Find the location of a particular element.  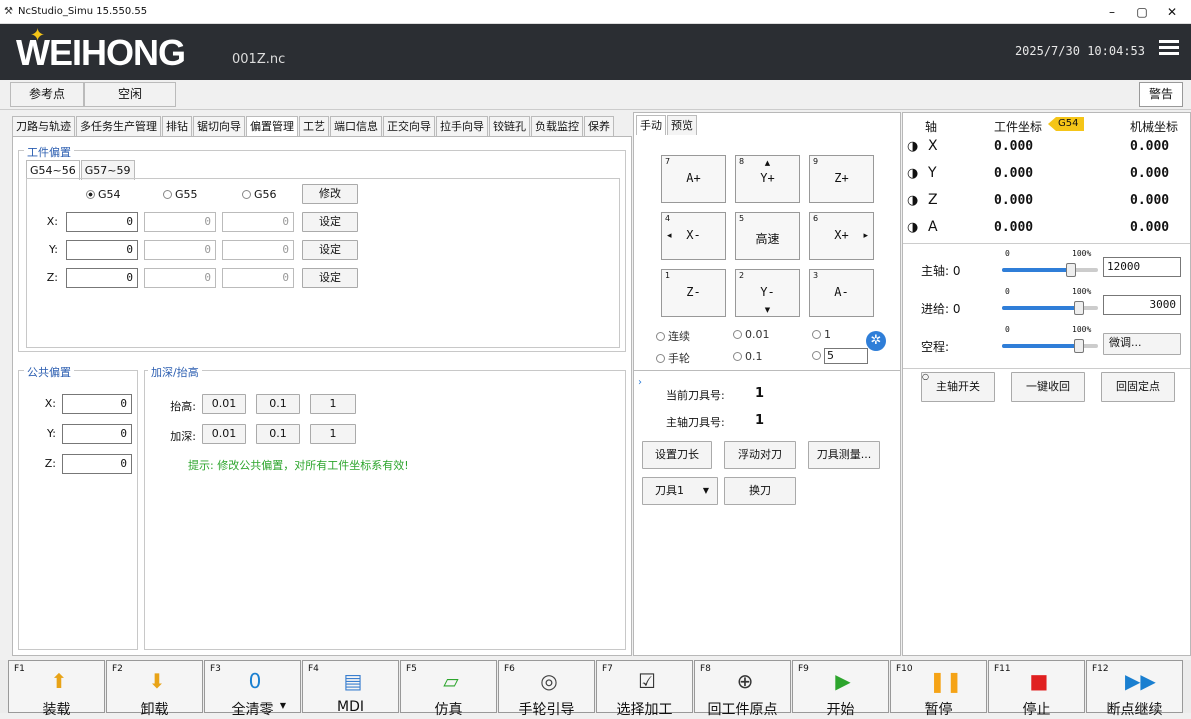

radio-g54: G54 is located at coordinates (103, 194).